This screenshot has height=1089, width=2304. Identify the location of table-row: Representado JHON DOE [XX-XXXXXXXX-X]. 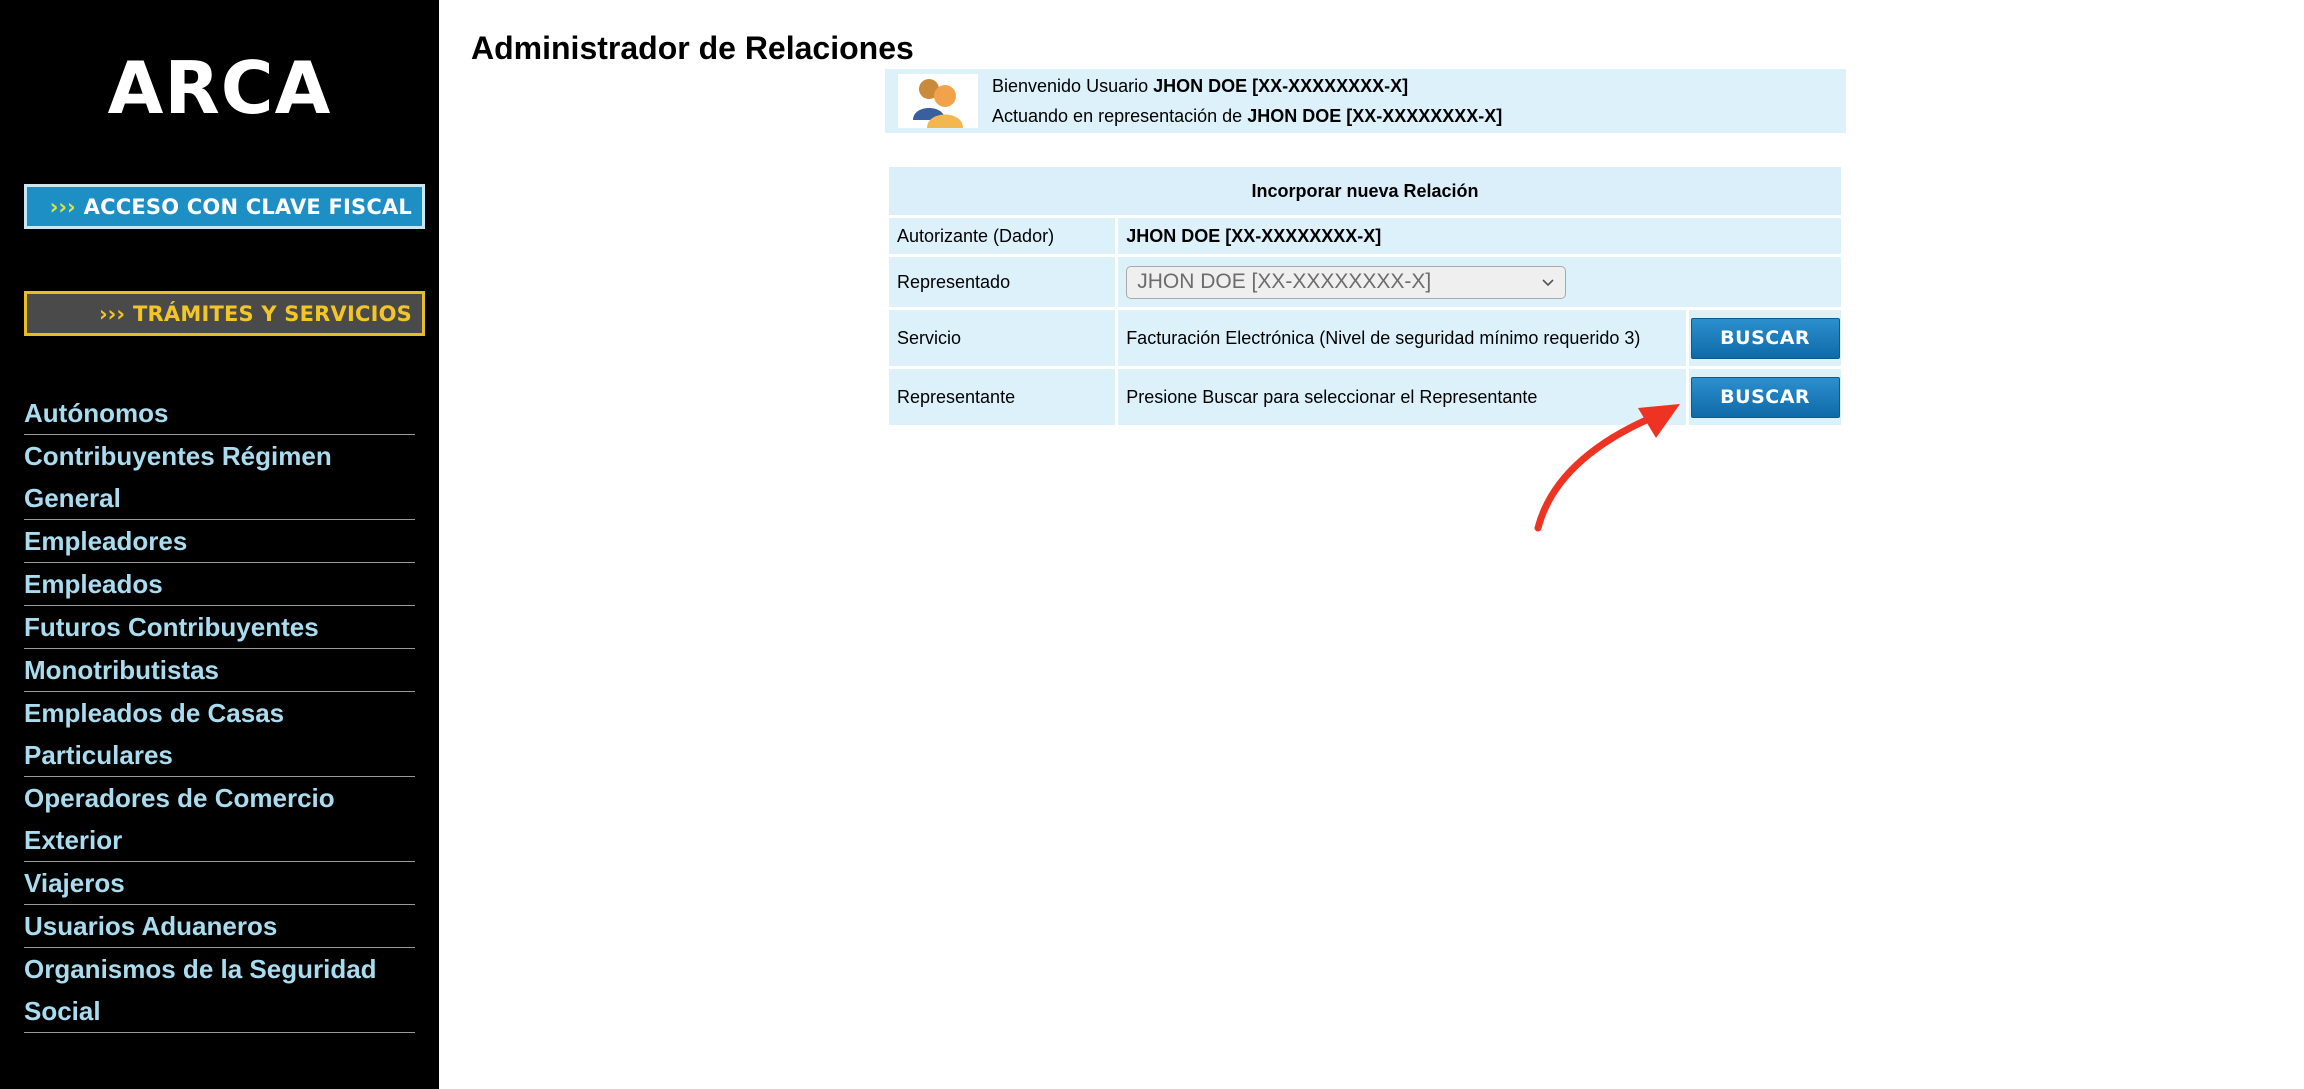
(1365, 282).